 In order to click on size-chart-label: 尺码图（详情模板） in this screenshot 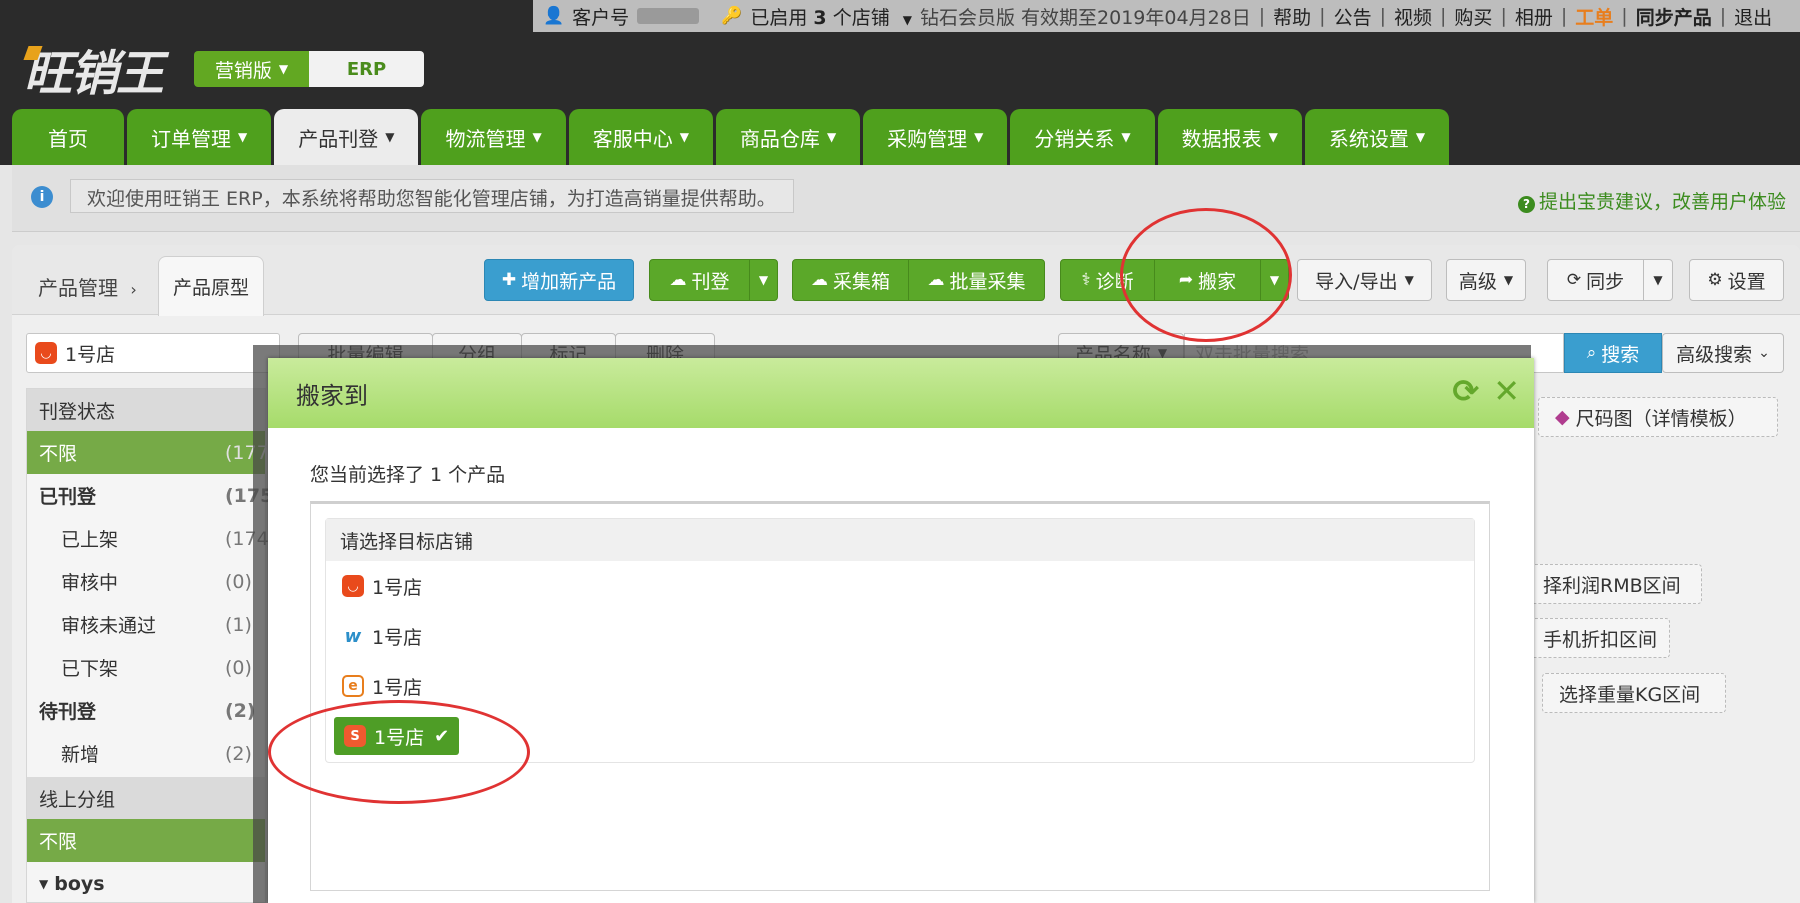, I will do `click(1661, 418)`.